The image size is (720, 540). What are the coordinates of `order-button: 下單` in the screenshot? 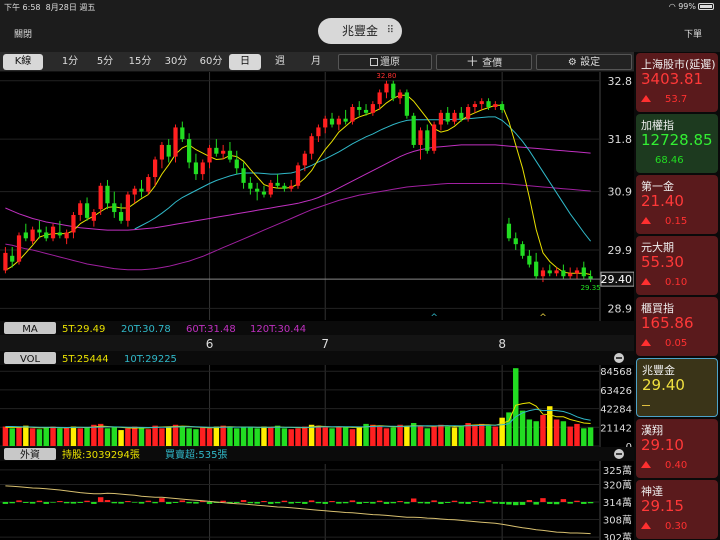 It's located at (693, 33).